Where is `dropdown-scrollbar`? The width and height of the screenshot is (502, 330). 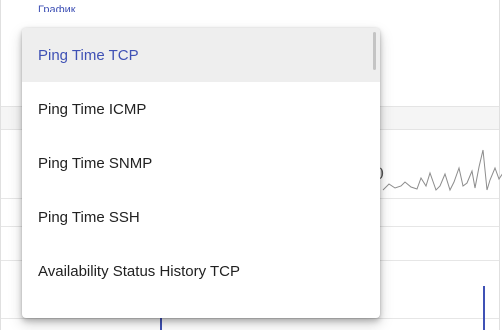
dropdown-scrollbar is located at coordinates (374, 51).